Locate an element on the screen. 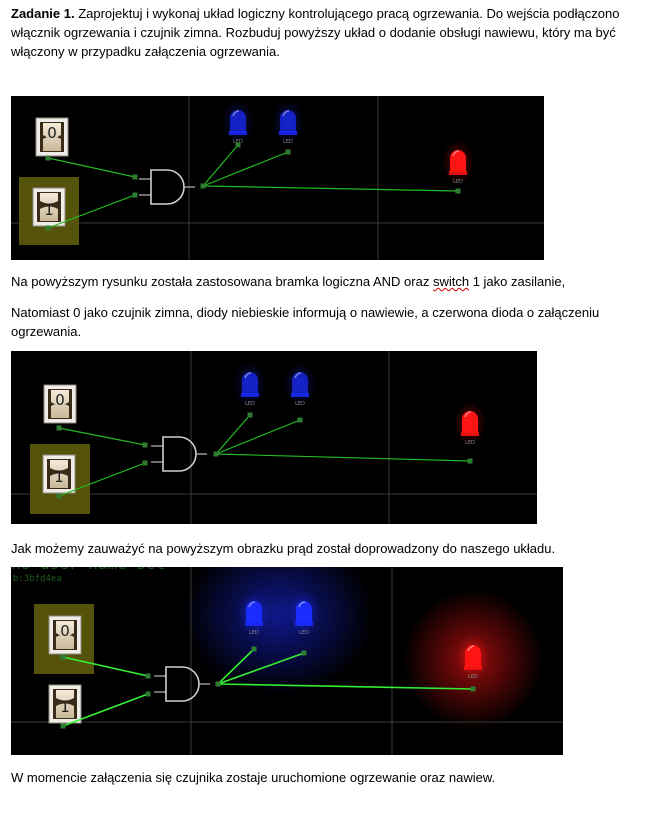 Image resolution: width=645 pixels, height=834 pixels. overlay-subtitle: b:3bfd4ea is located at coordinates (37, 579).